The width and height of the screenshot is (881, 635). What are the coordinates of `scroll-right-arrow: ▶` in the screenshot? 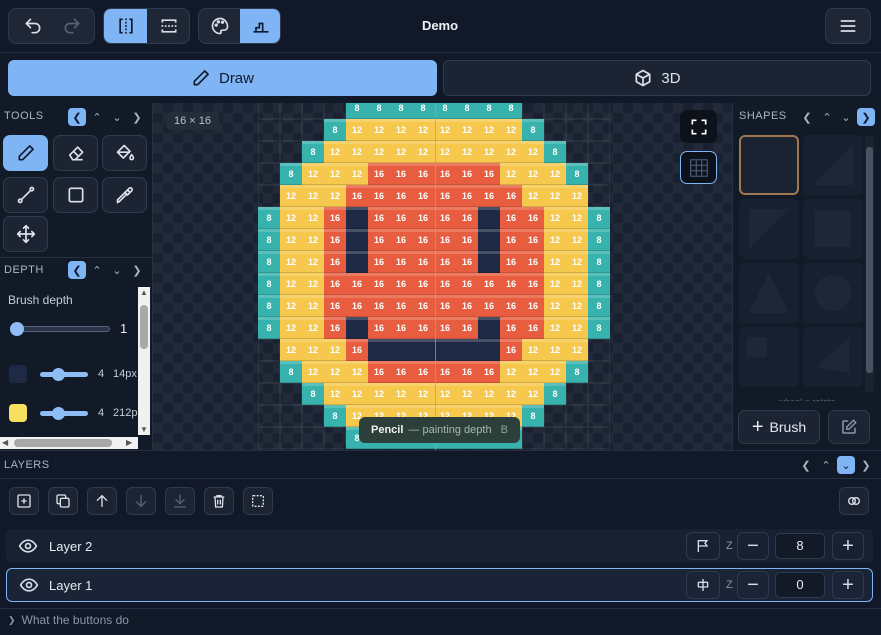 It's located at (129, 442).